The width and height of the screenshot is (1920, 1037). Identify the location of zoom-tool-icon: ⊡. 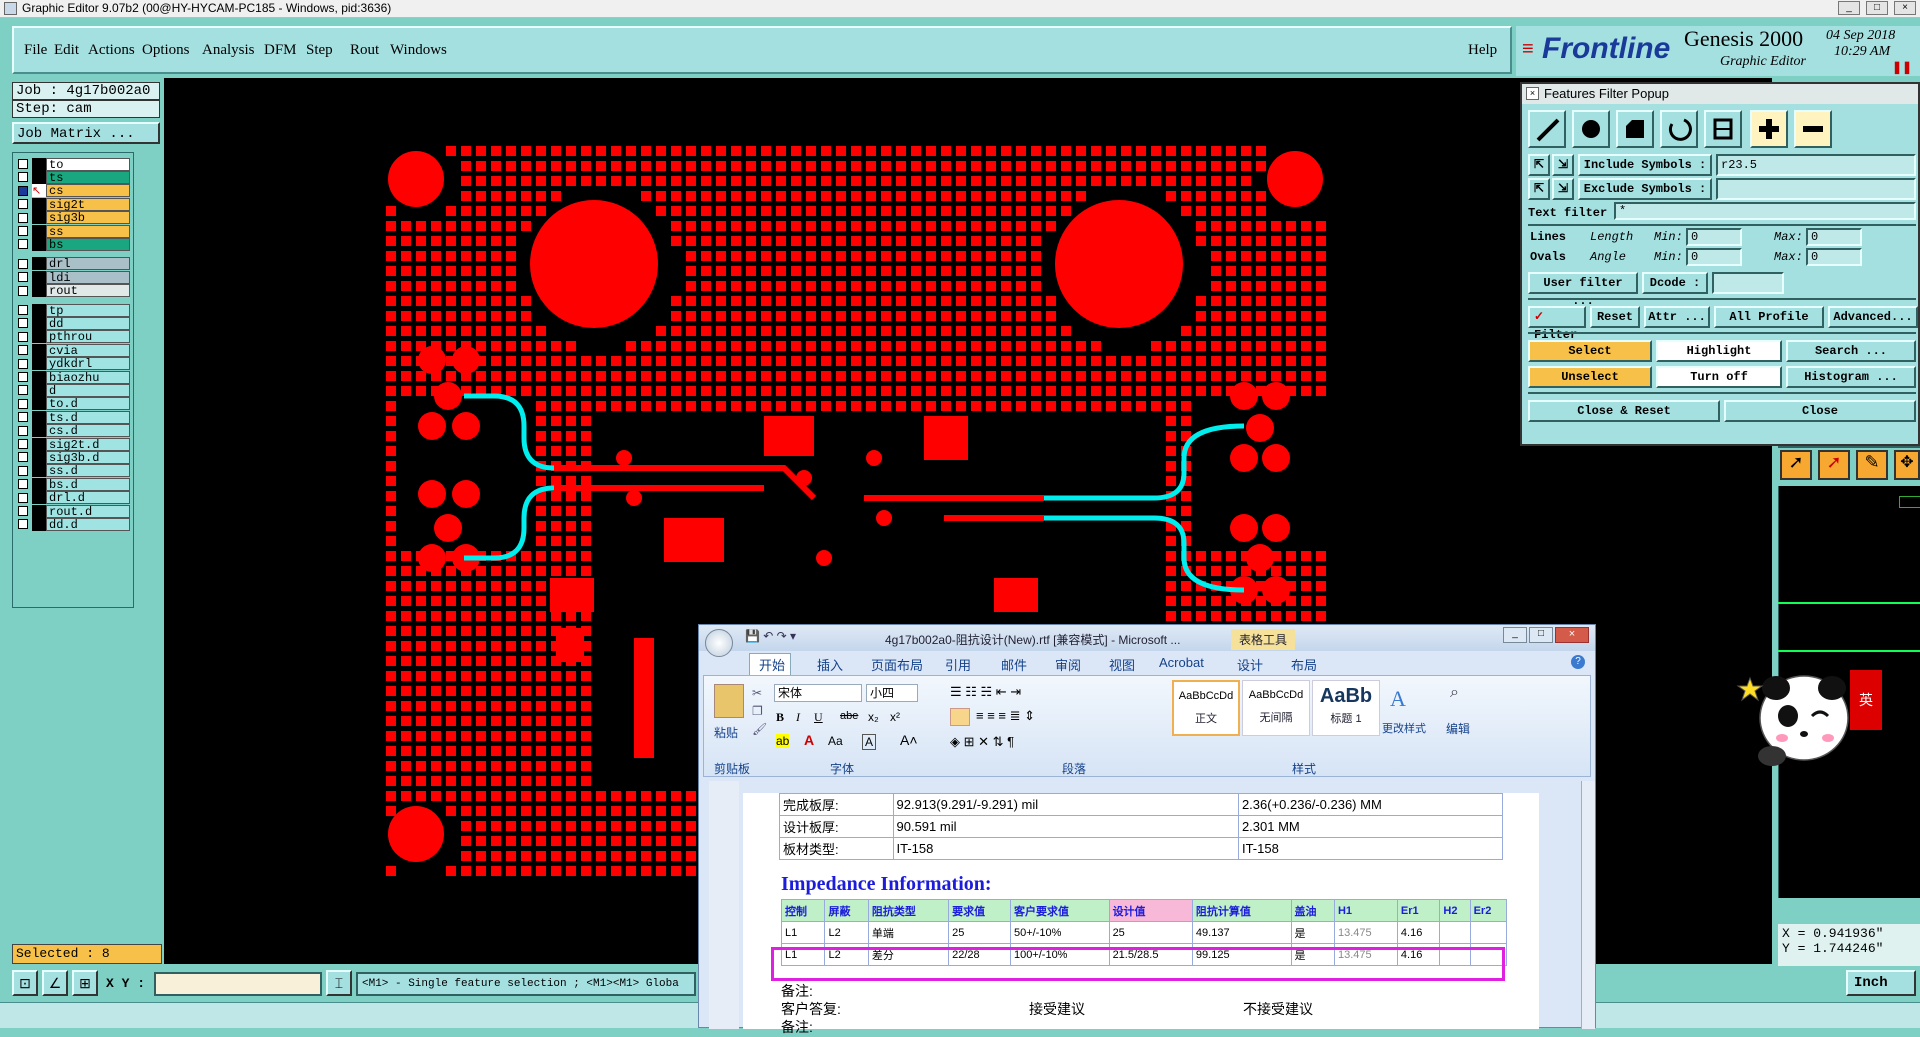
(25, 983).